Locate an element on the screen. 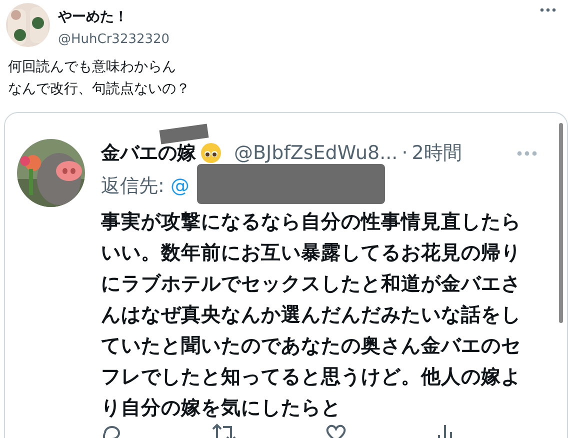  reply-label: 返信先: is located at coordinates (132, 185).